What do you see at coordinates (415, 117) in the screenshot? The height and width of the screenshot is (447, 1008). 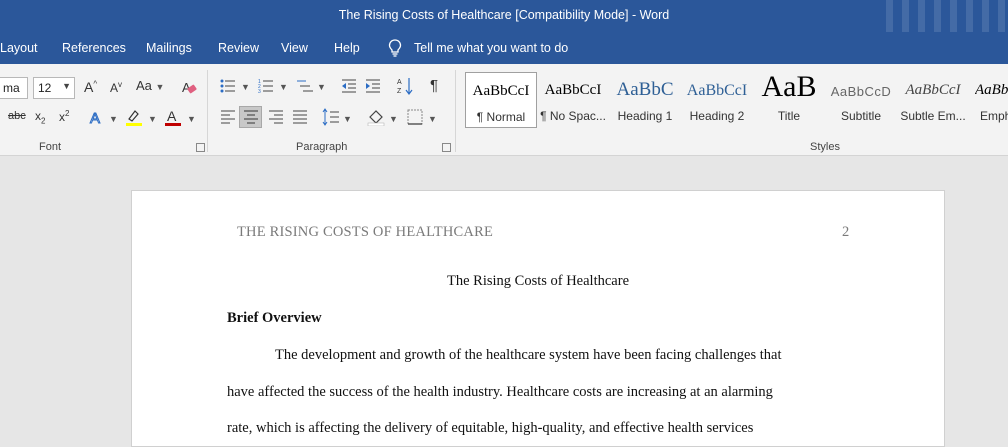 I see `borders-icon` at bounding box center [415, 117].